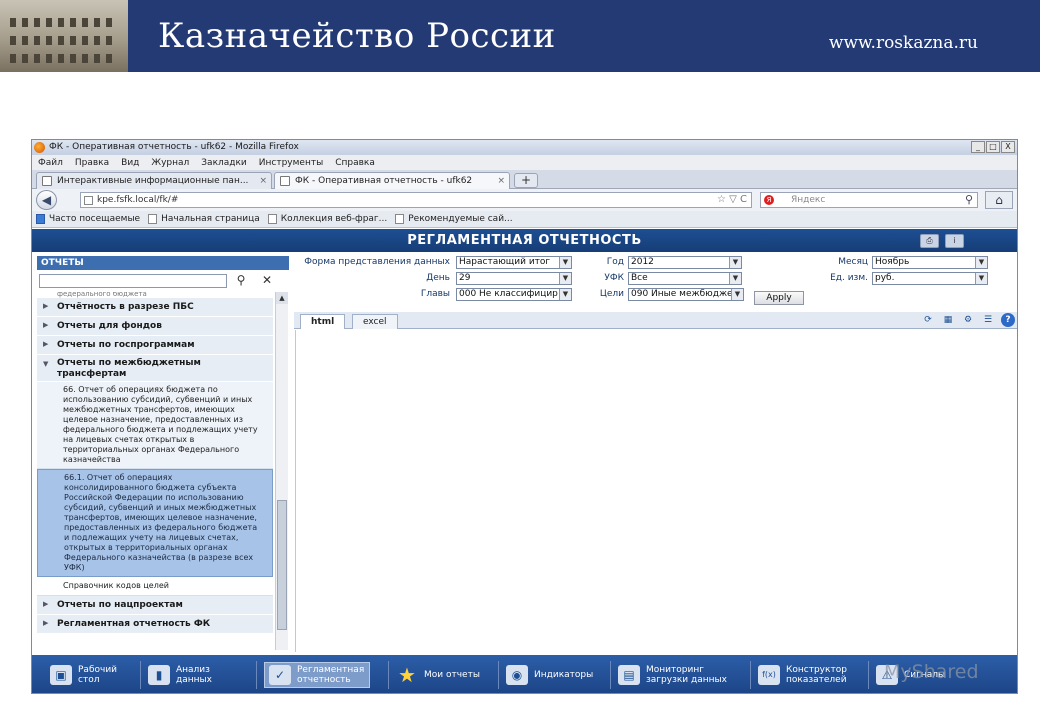 The image size is (1040, 720). Describe the element at coordinates (808, 200) in the screenshot. I see `search-placeholder: Яндекс` at that location.